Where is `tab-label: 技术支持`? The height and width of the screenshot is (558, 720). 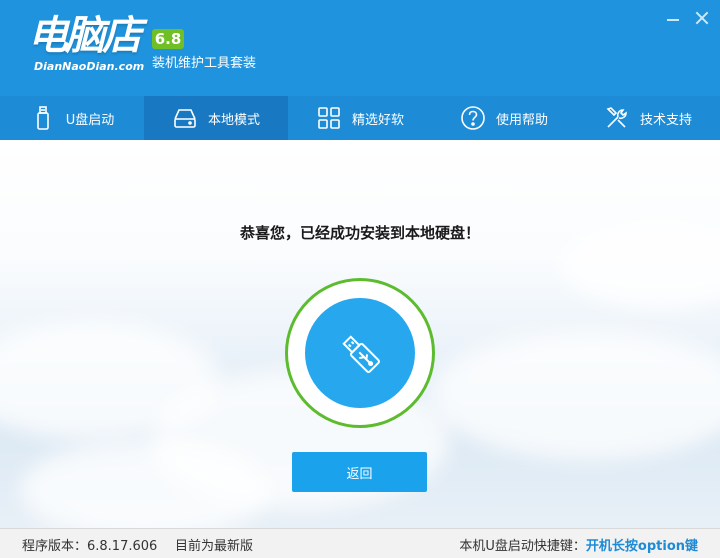 tab-label: 技术支持 is located at coordinates (665, 120).